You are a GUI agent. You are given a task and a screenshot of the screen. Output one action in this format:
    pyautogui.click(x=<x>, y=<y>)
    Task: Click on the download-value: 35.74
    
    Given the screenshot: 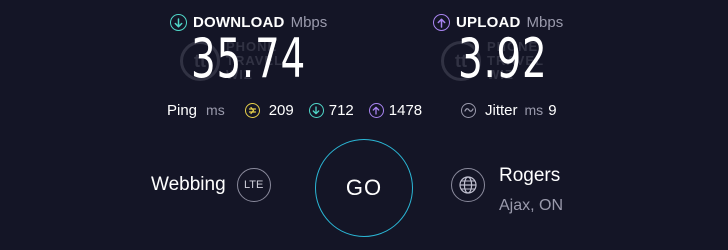 What is the action you would take?
    pyautogui.click(x=248, y=58)
    